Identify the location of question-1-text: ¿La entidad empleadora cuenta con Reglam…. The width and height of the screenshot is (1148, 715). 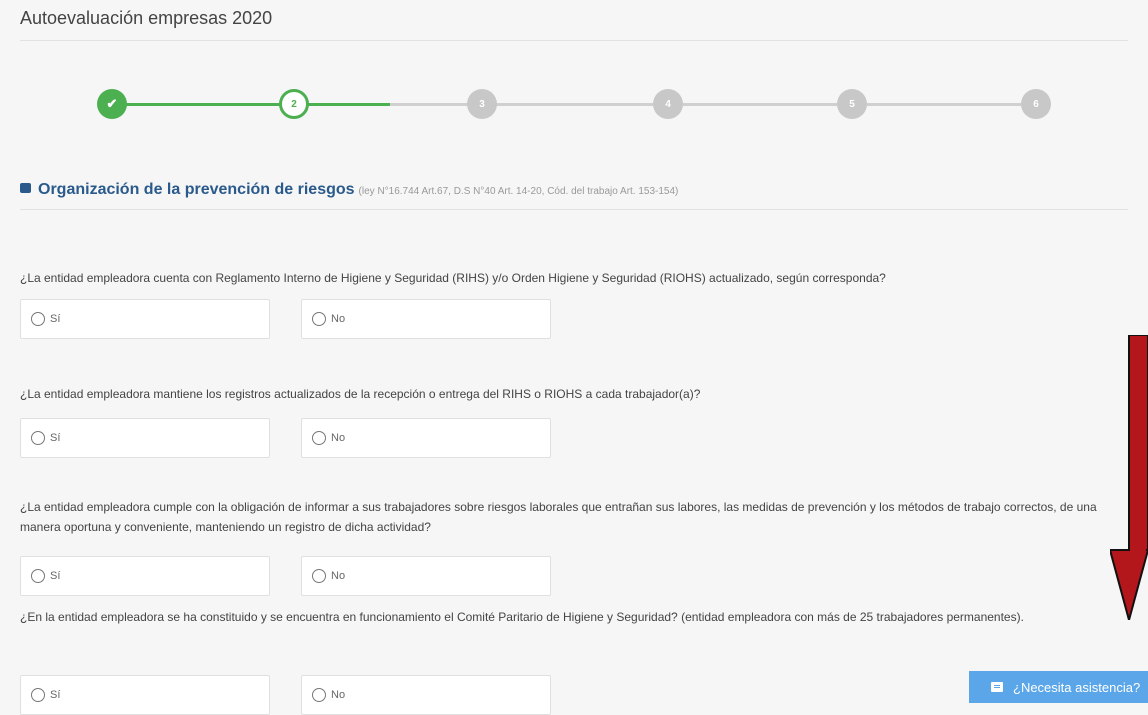
(453, 278).